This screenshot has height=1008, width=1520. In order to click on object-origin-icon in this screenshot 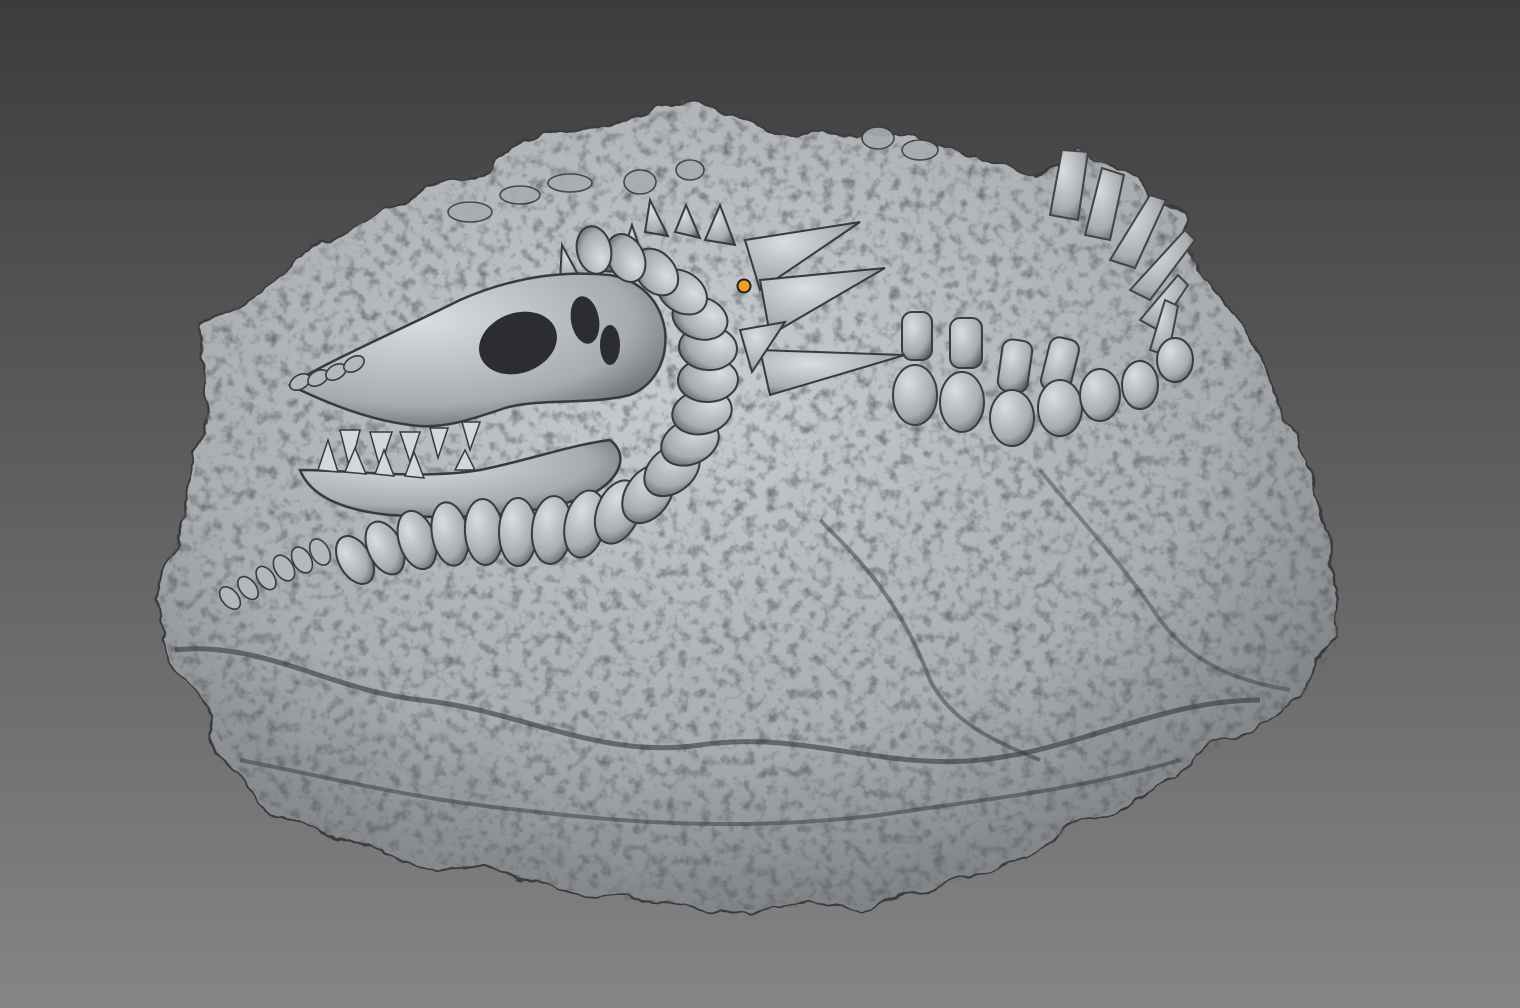, I will do `click(744, 286)`.